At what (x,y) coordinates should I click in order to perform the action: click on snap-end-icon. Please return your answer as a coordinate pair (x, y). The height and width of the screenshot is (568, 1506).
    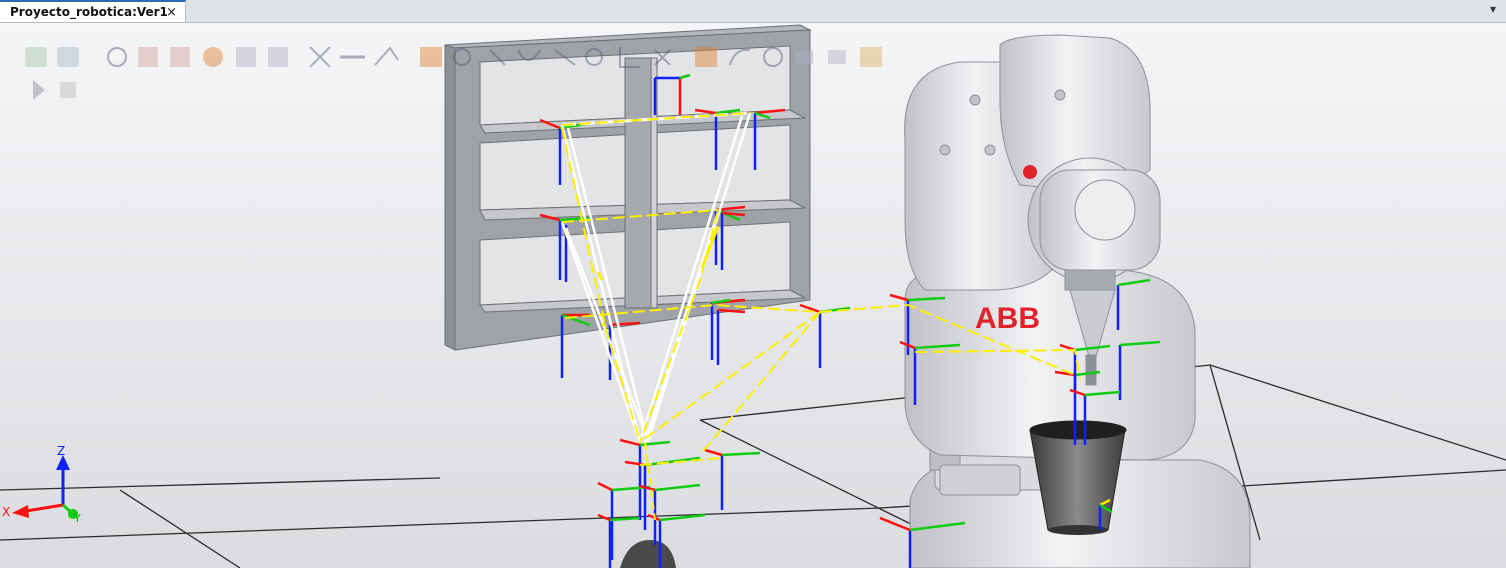
    Looking at the image, I should click on (213, 57).